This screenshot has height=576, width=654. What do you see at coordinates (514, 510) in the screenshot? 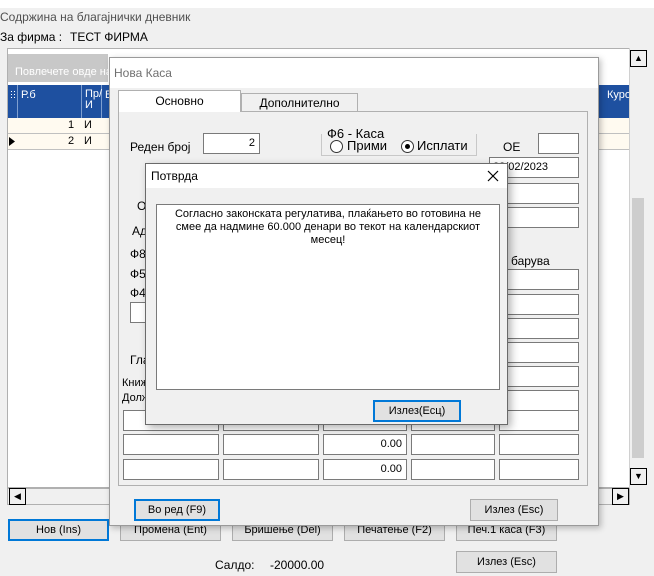
I see `dialog-exit-button: Излез (Esc)` at bounding box center [514, 510].